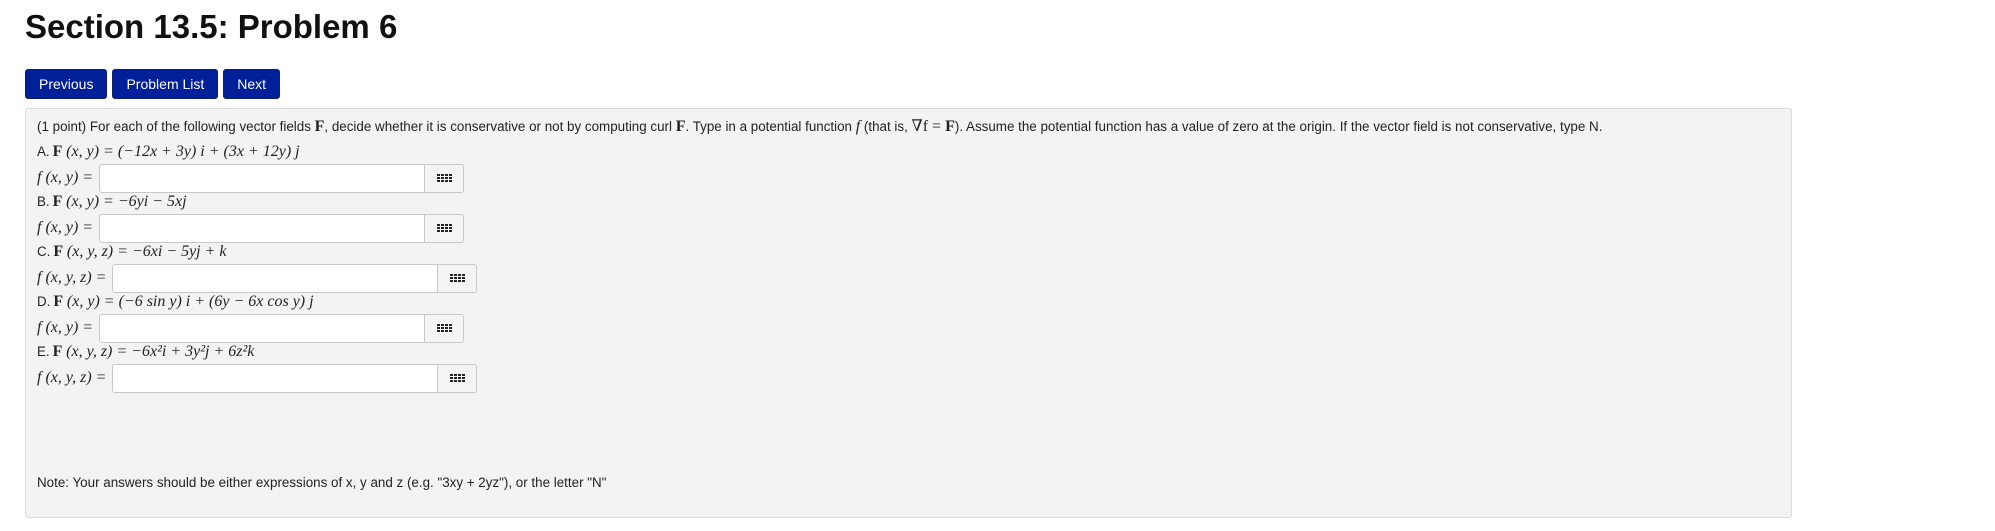 This screenshot has width=1995, height=531. Describe the element at coordinates (262, 328) in the screenshot. I see `answer-input-d` at that location.